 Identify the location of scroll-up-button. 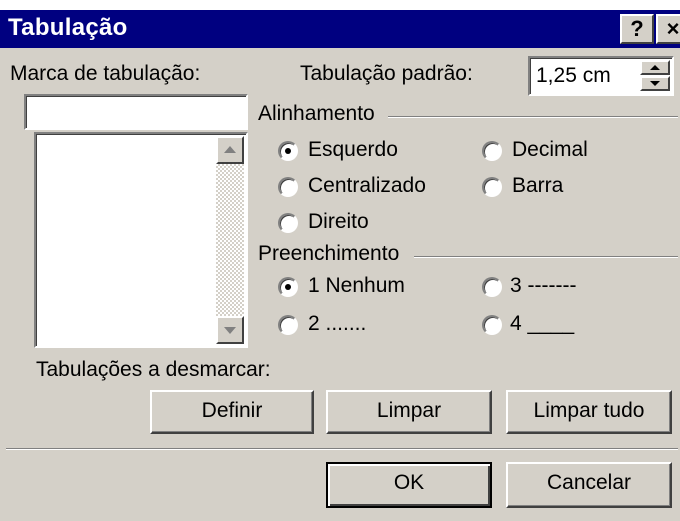
(230, 150).